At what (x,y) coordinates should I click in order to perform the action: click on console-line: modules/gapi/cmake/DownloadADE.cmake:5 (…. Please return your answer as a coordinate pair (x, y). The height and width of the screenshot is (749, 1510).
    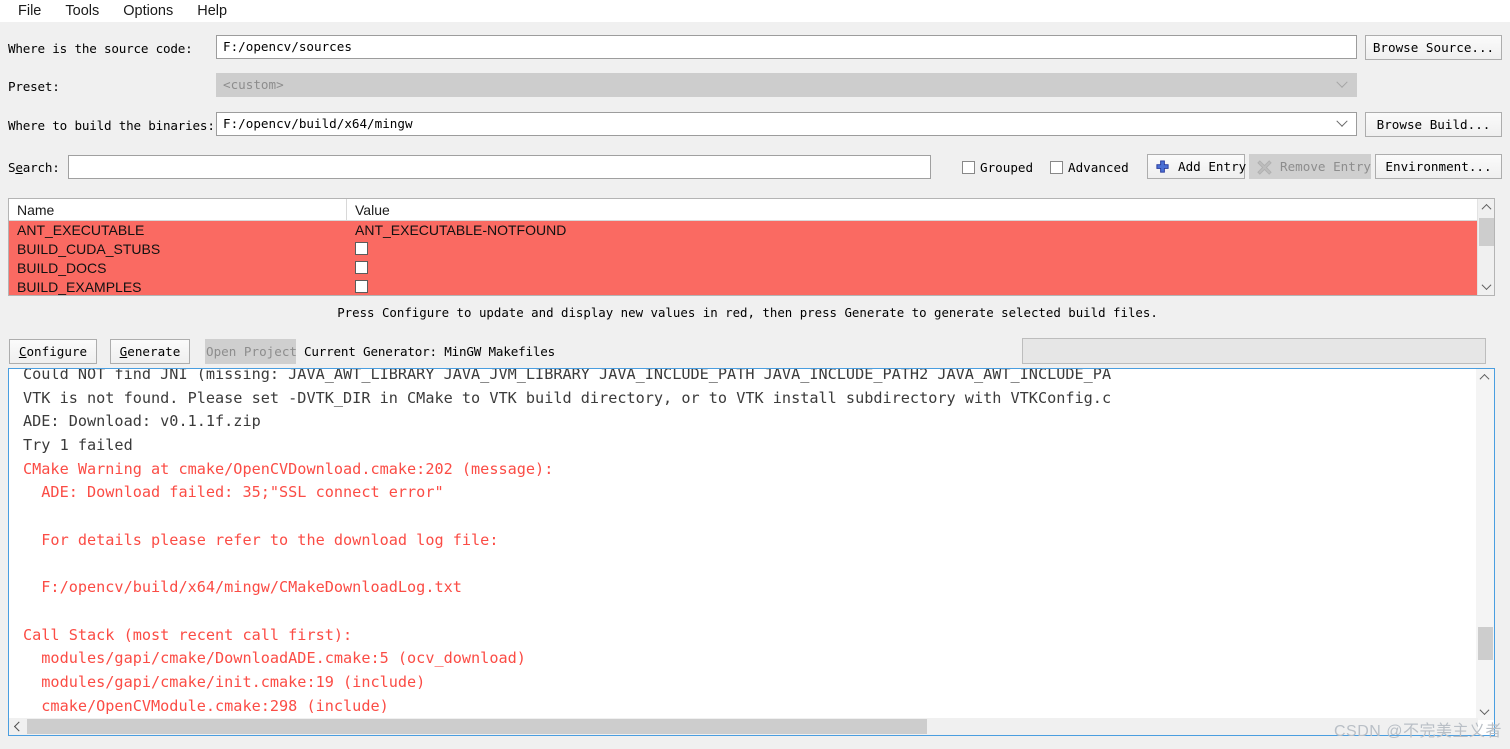
    Looking at the image, I should click on (274, 658).